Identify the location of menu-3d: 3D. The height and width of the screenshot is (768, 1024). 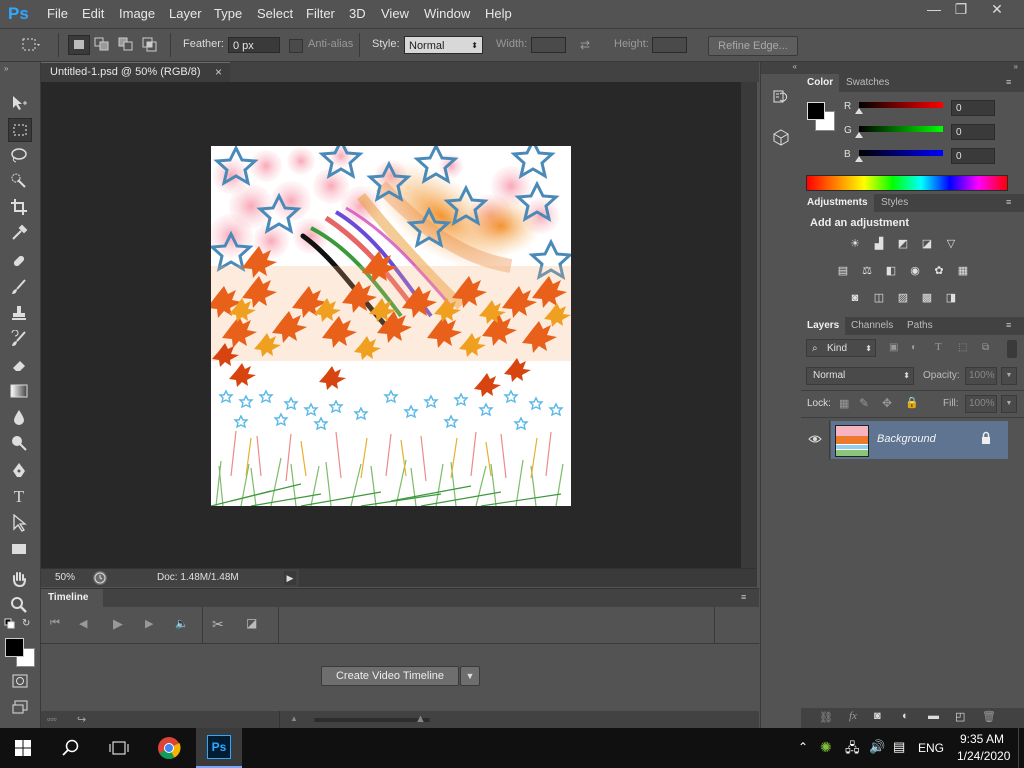
(357, 14).